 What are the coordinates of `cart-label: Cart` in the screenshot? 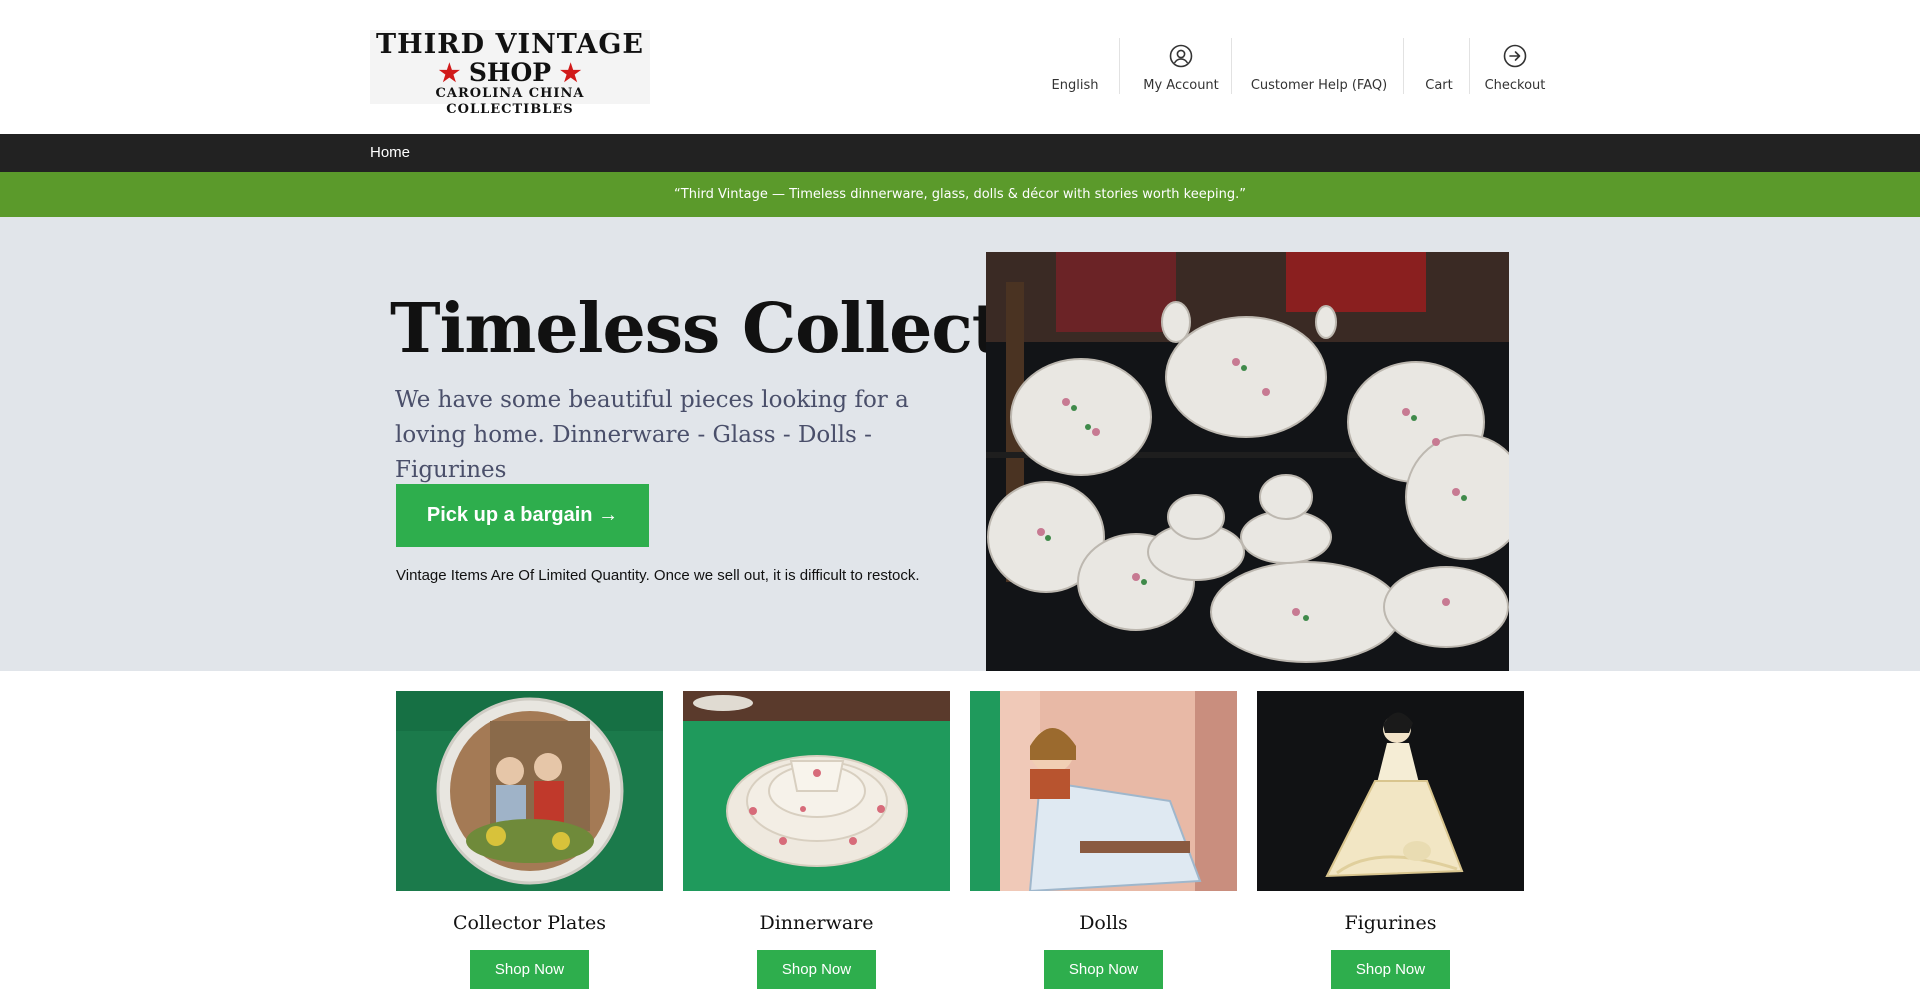 It's located at (1439, 85).